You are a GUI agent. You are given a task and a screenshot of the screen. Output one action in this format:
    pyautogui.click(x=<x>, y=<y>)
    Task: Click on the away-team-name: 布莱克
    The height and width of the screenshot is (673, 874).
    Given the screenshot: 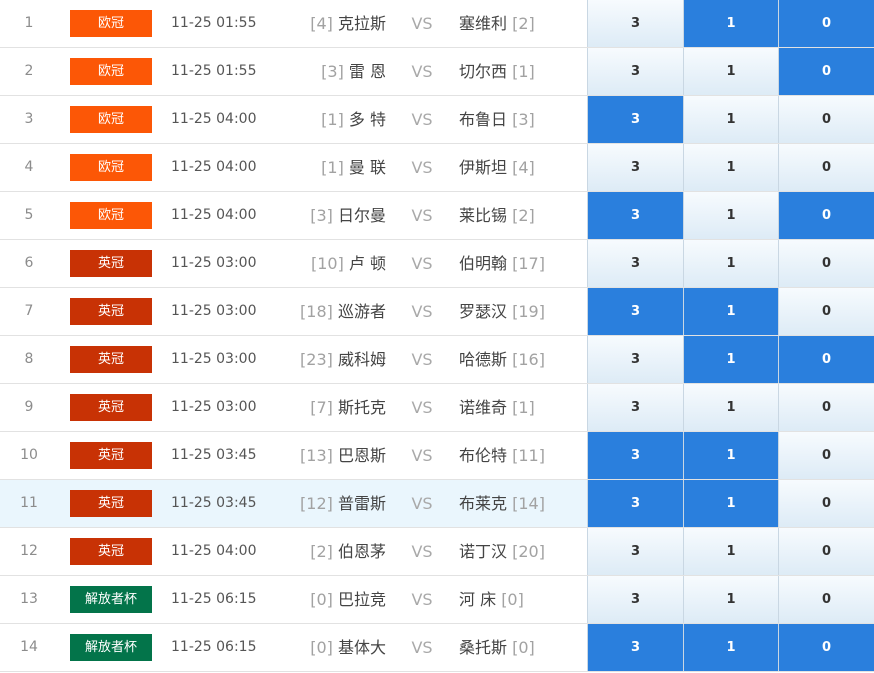 What is the action you would take?
    pyautogui.click(x=483, y=503)
    